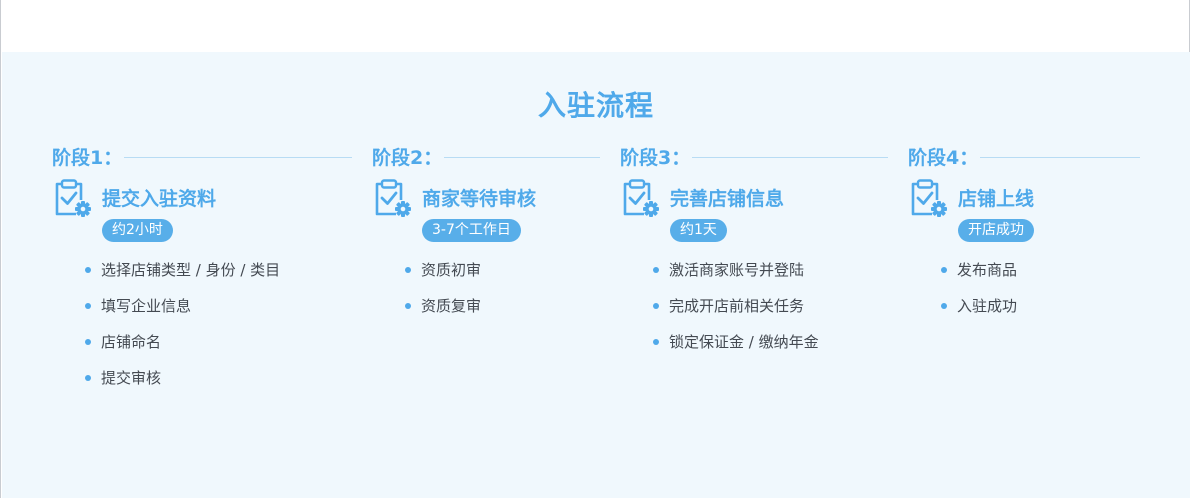  What do you see at coordinates (137, 230) in the screenshot?
I see `duration-badge: 约2小时` at bounding box center [137, 230].